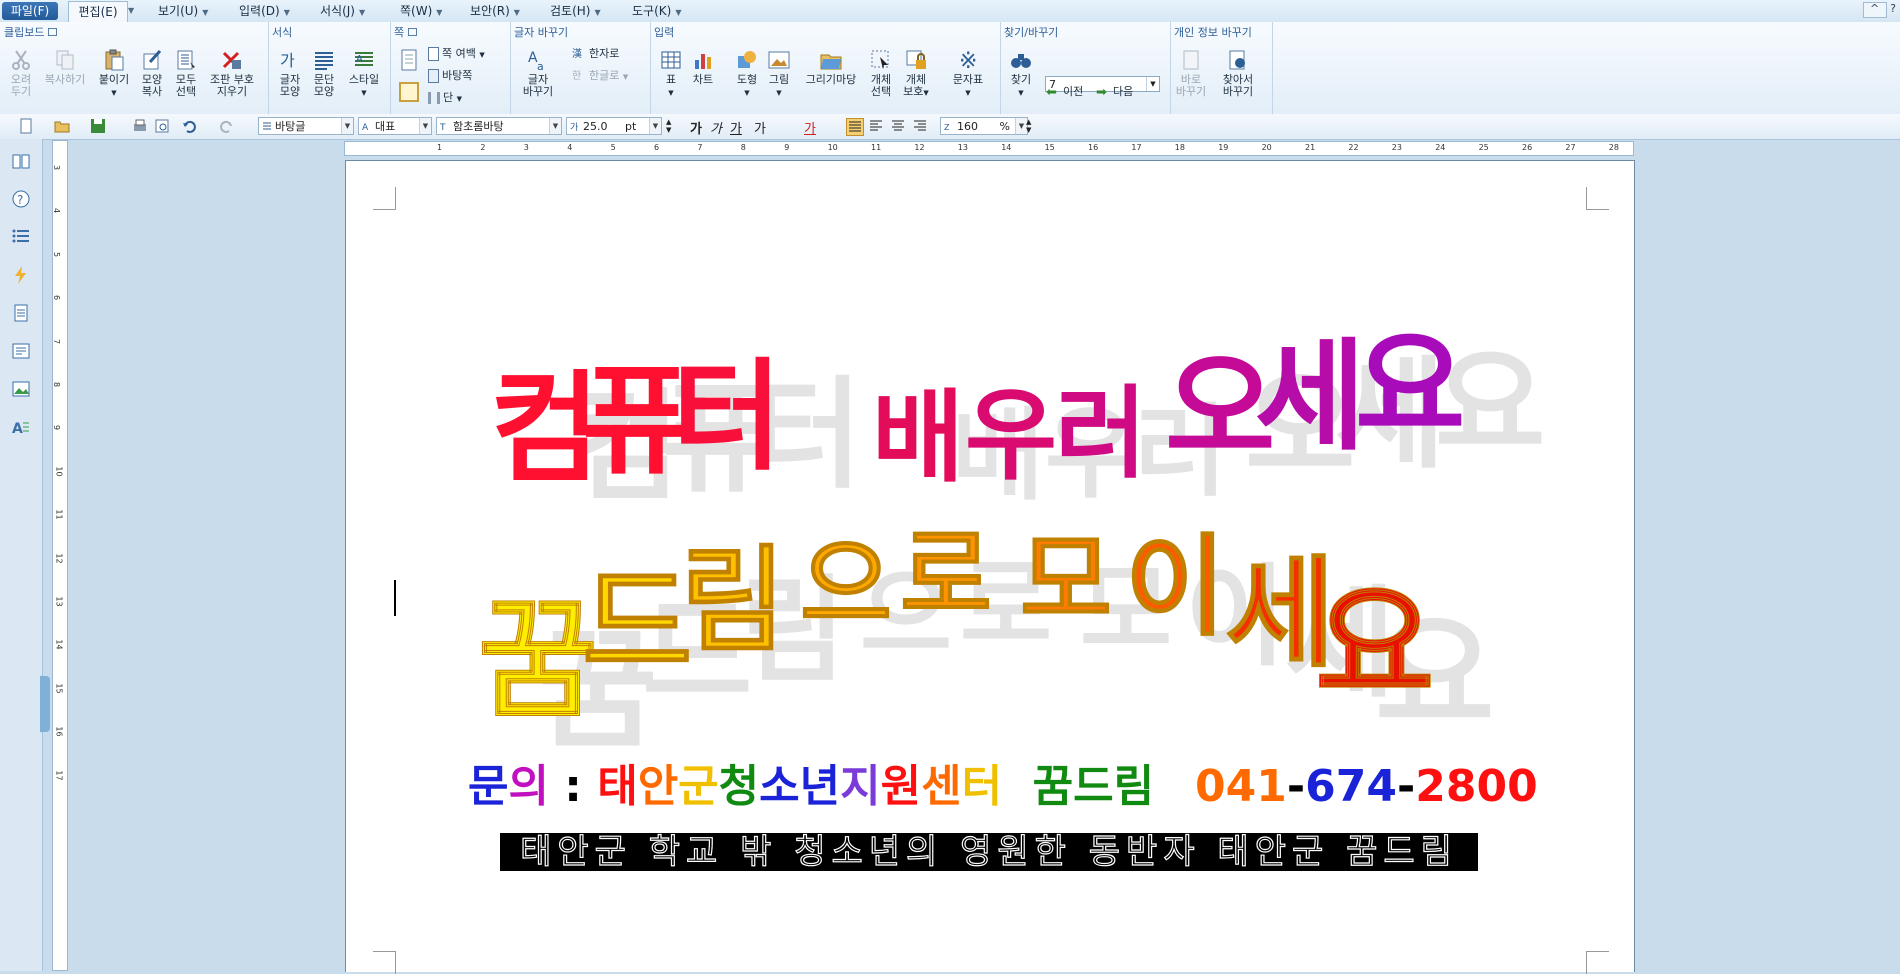 This screenshot has width=1900, height=974. I want to click on undo-icon, so click(190, 126).